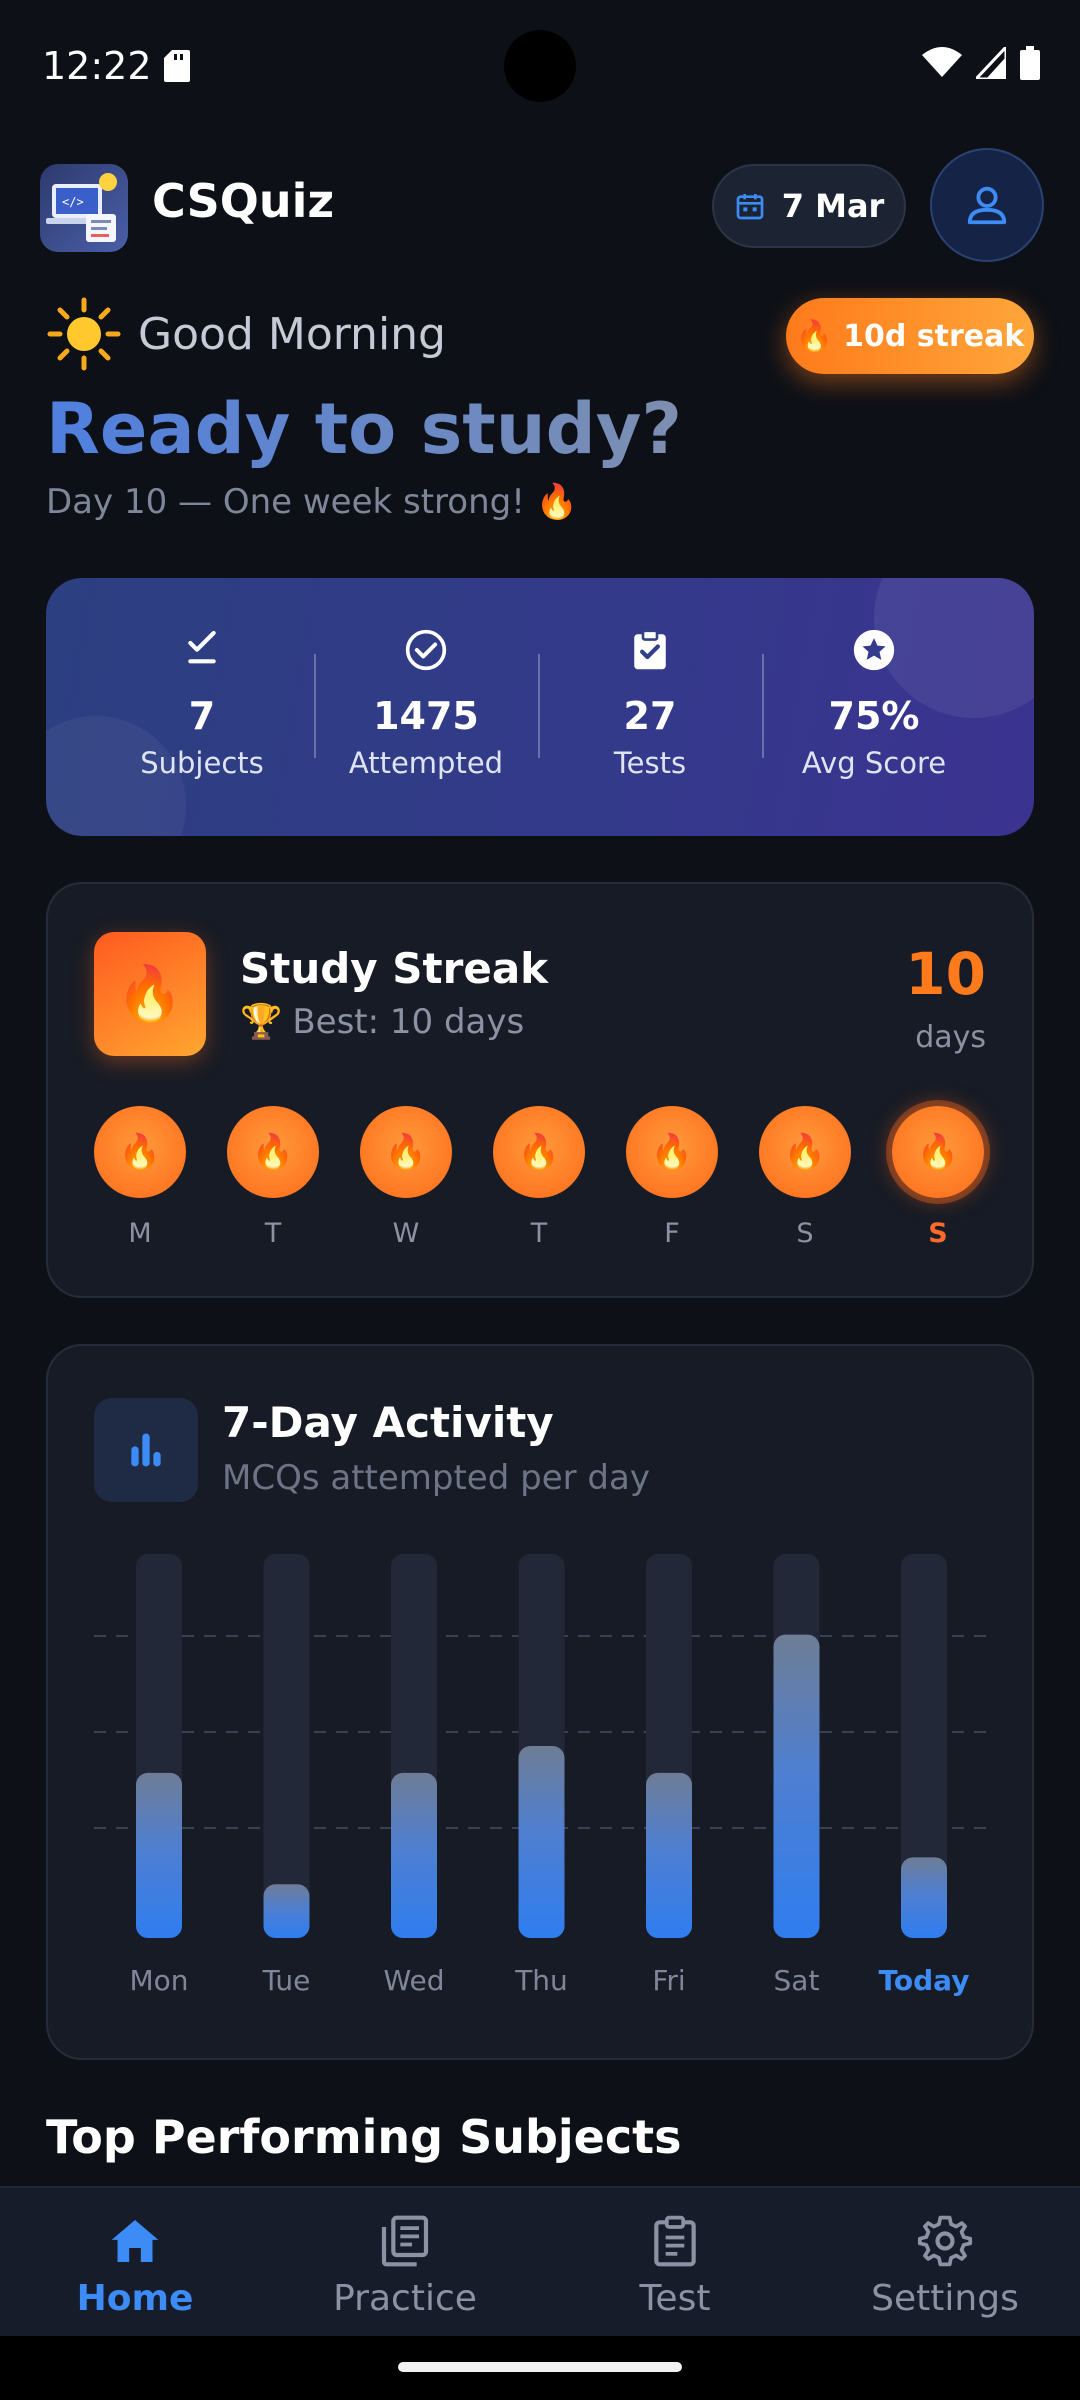 The image size is (1080, 2400). I want to click on checklist-icon, so click(202, 647).